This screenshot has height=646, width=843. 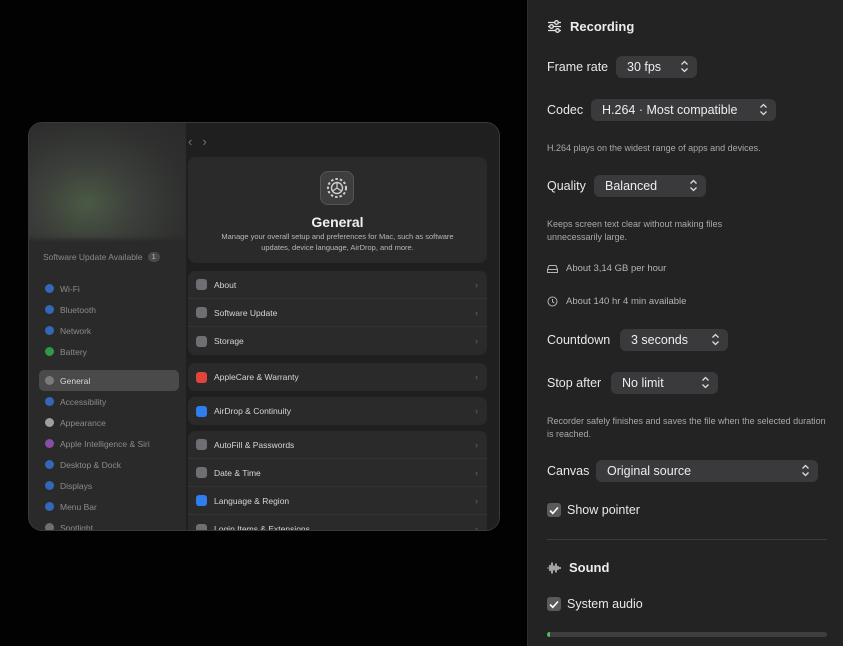 I want to click on frame-rate-value: 30 fps, so click(x=644, y=67).